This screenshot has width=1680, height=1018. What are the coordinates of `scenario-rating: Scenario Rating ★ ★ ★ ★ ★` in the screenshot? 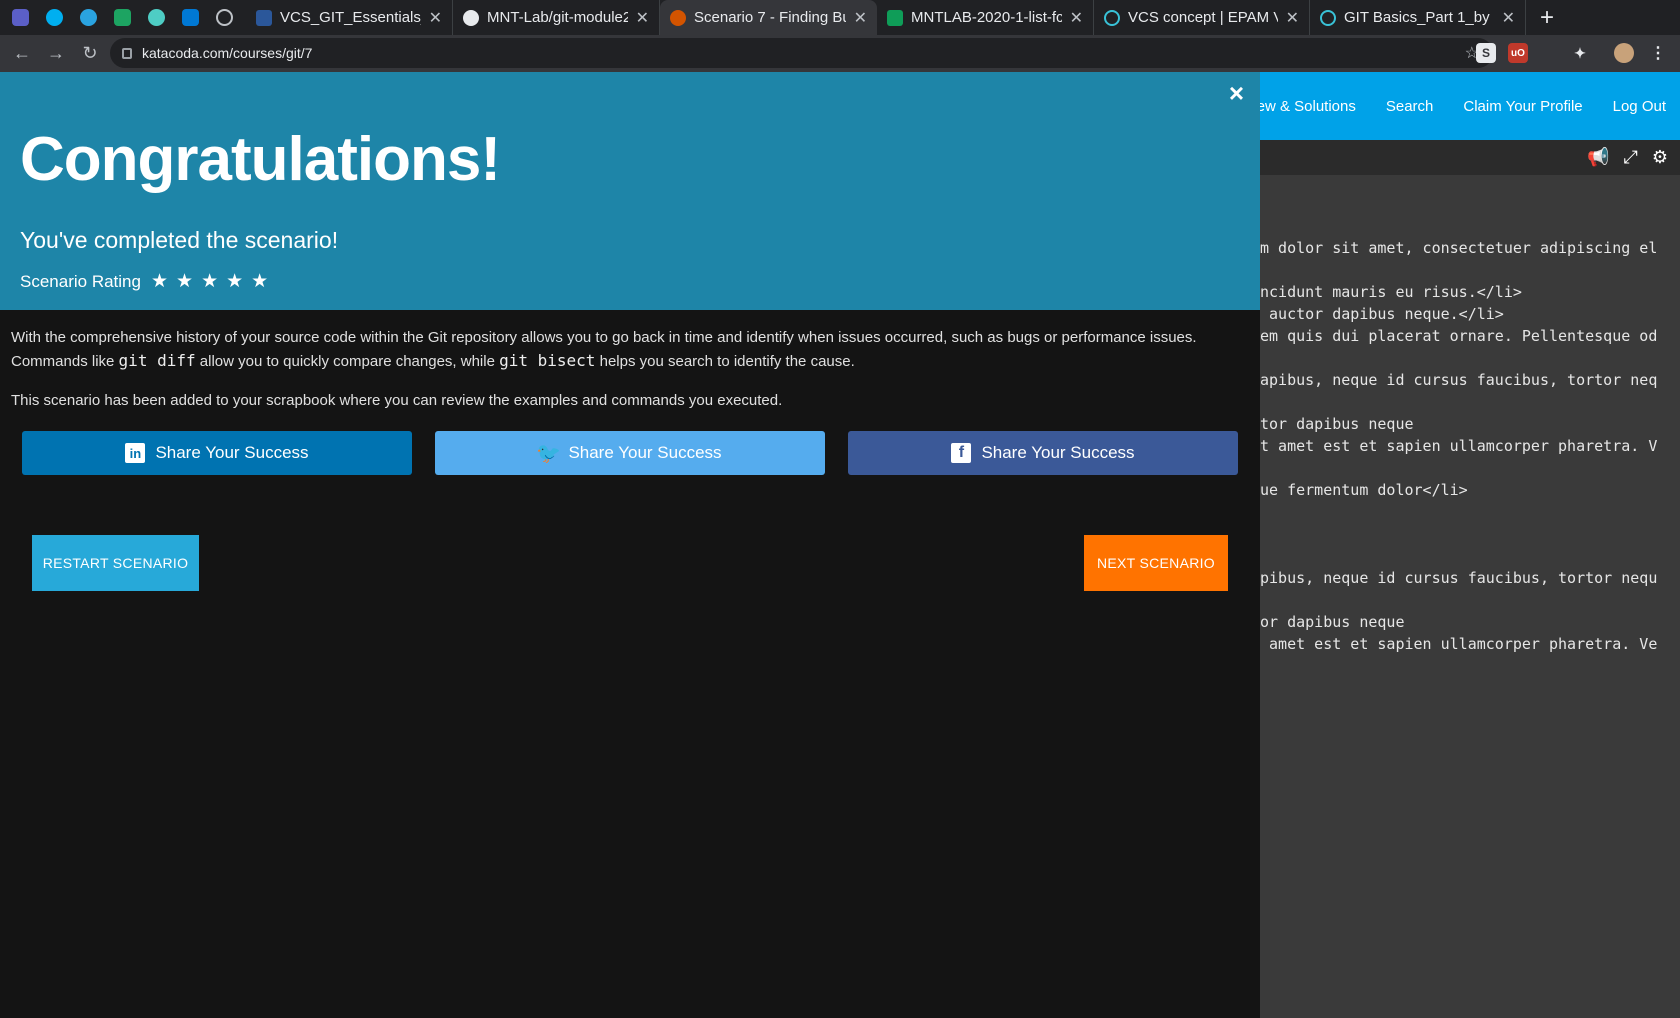 It's located at (144, 281).